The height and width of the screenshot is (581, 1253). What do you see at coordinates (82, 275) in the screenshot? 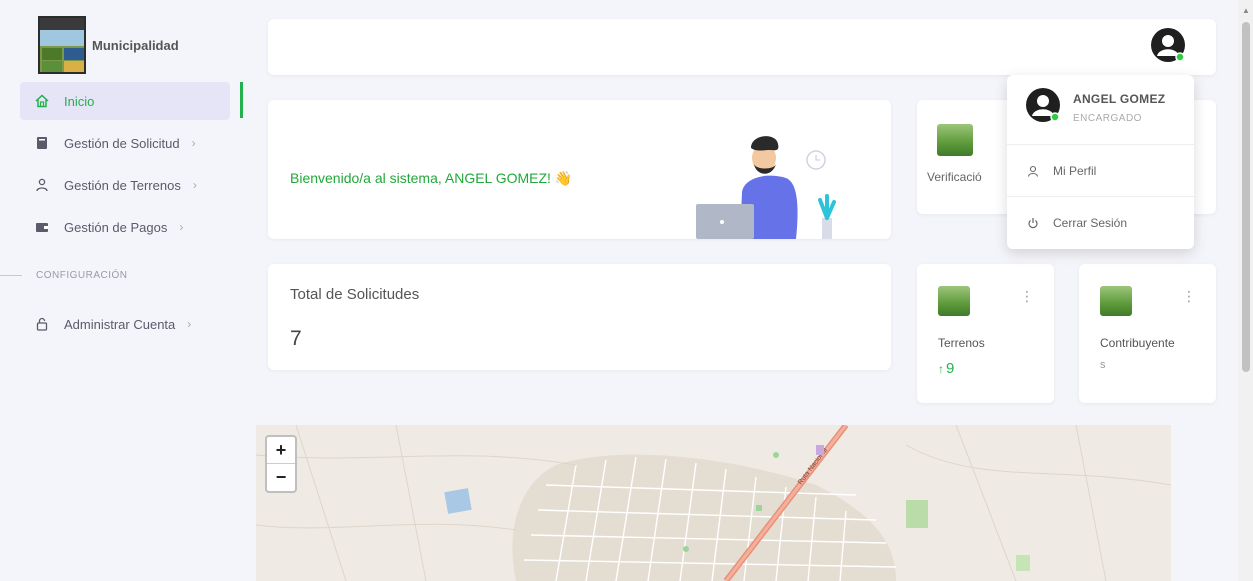
I see `section-label-text: CONFIGURACIÓN` at bounding box center [82, 275].